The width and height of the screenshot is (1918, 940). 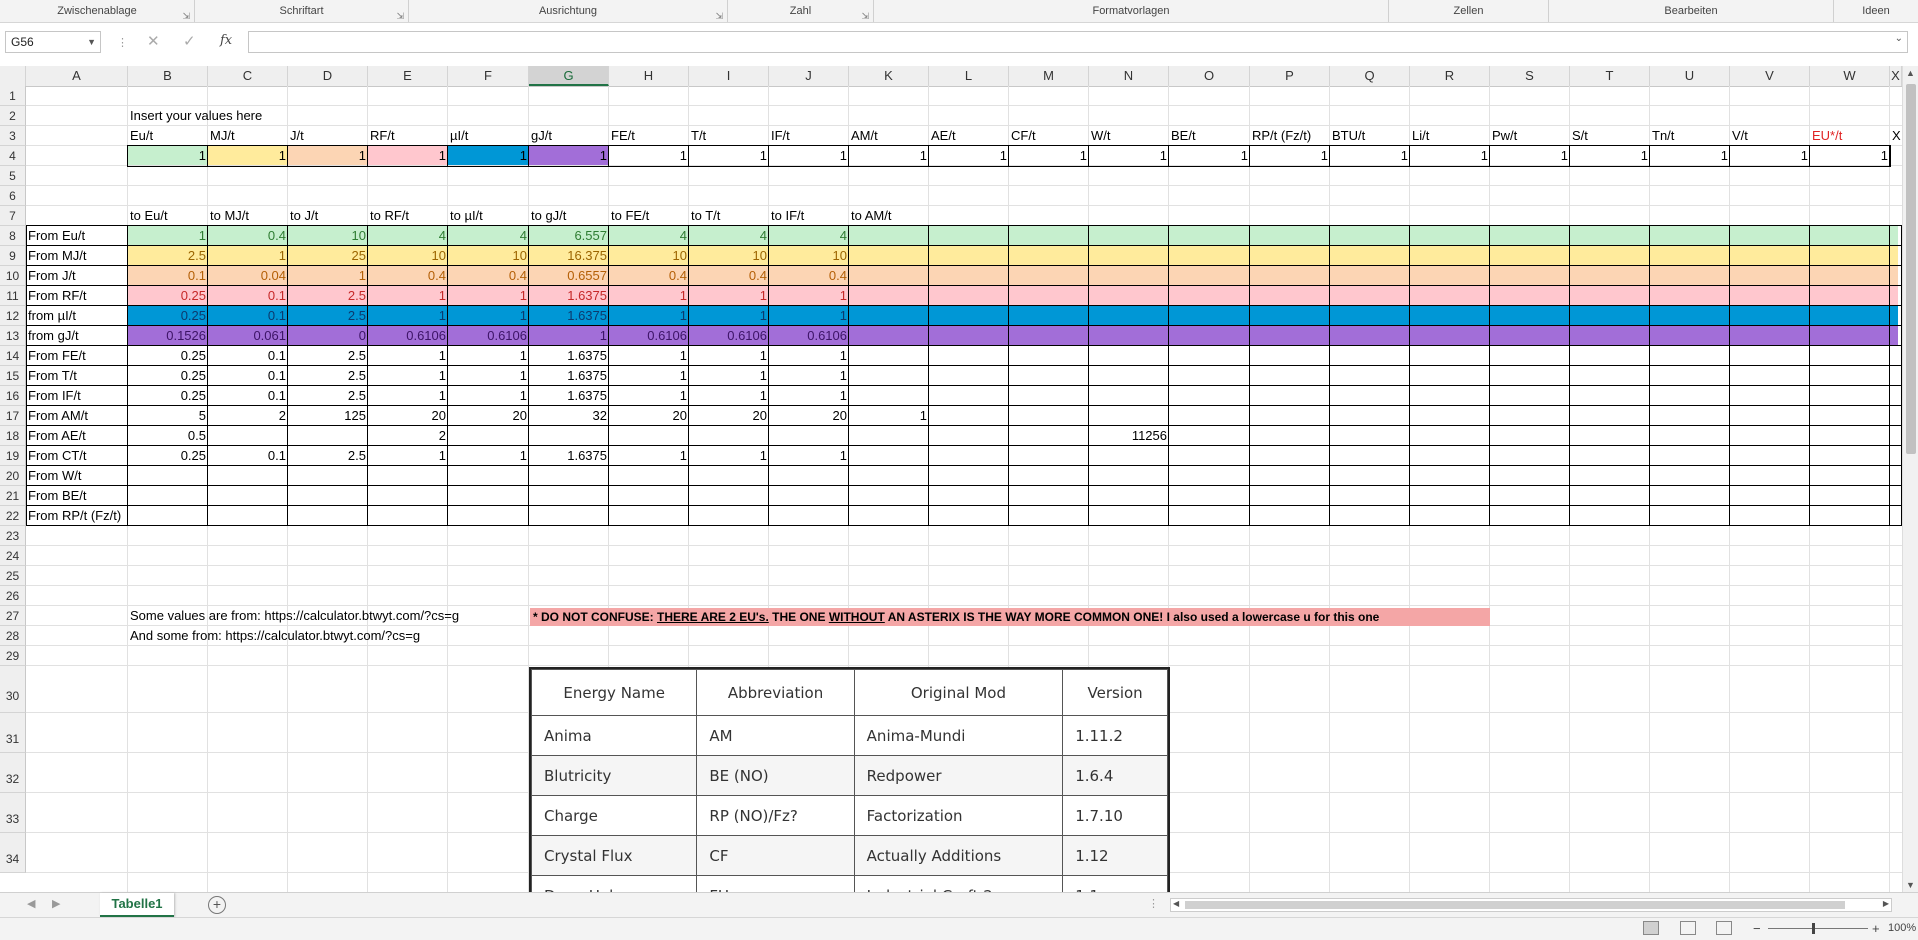 What do you see at coordinates (13, 96) in the screenshot?
I see `row-header-1: 1` at bounding box center [13, 96].